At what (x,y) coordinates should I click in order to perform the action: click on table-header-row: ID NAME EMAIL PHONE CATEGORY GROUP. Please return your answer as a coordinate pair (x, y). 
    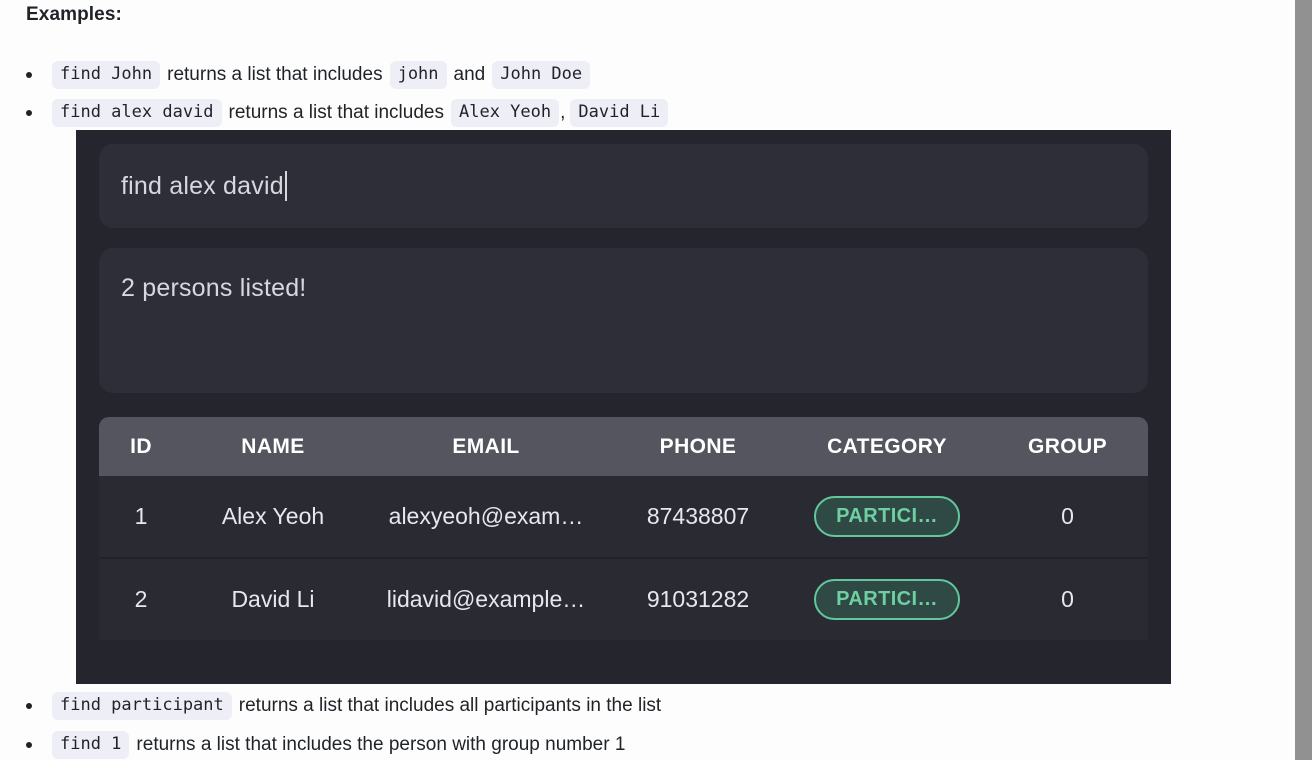
    Looking at the image, I should click on (623, 446).